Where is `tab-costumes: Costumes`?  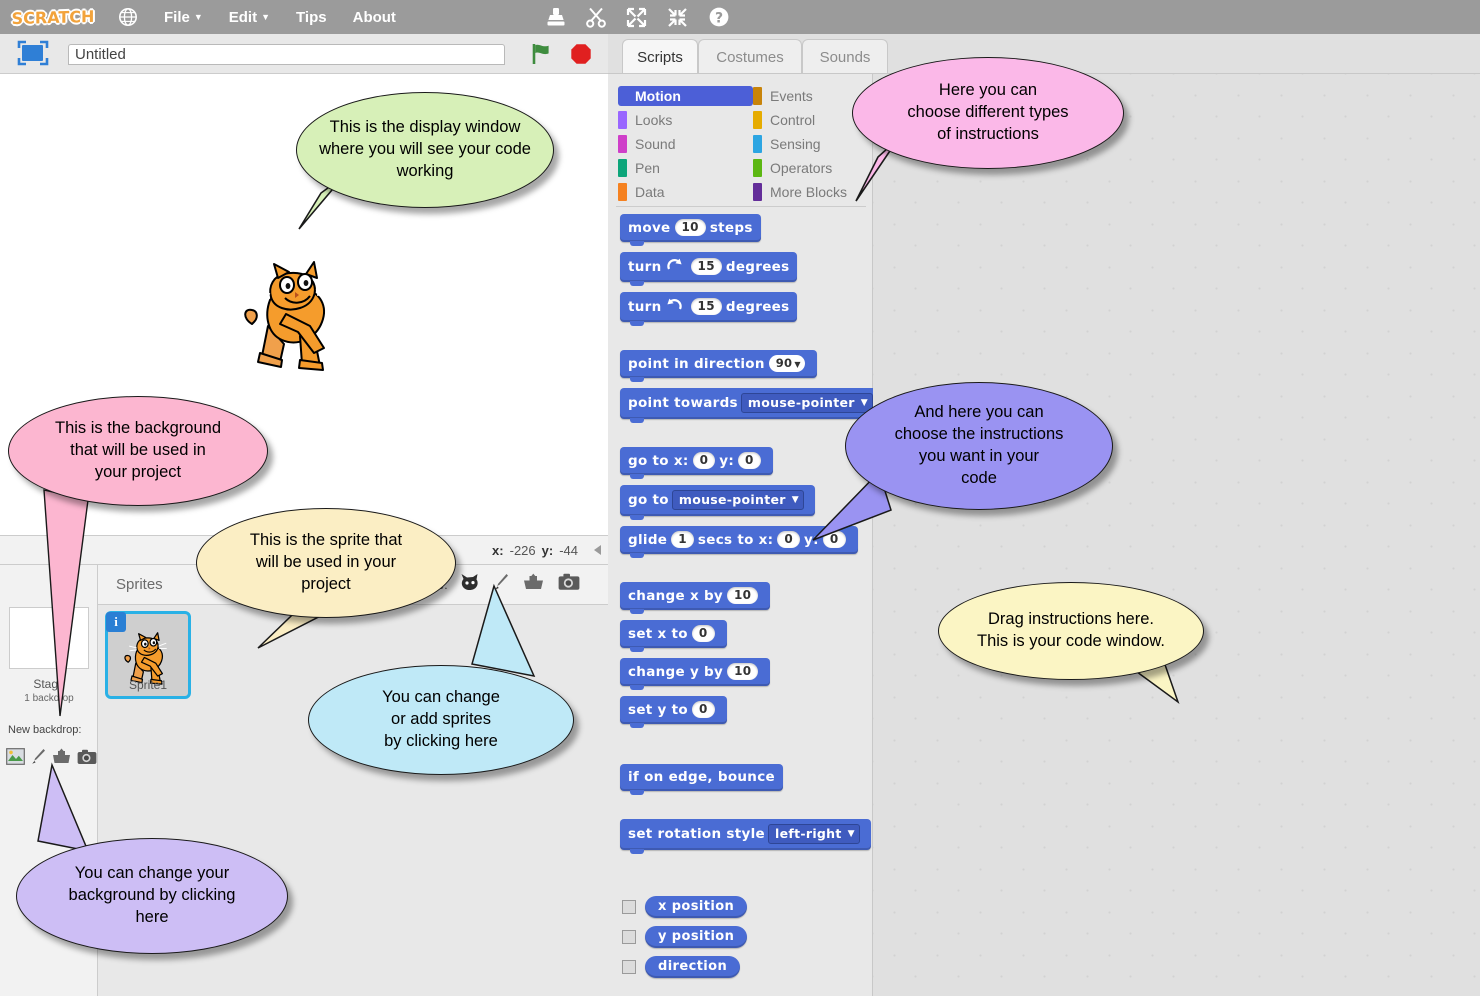 tab-costumes: Costumes is located at coordinates (750, 56).